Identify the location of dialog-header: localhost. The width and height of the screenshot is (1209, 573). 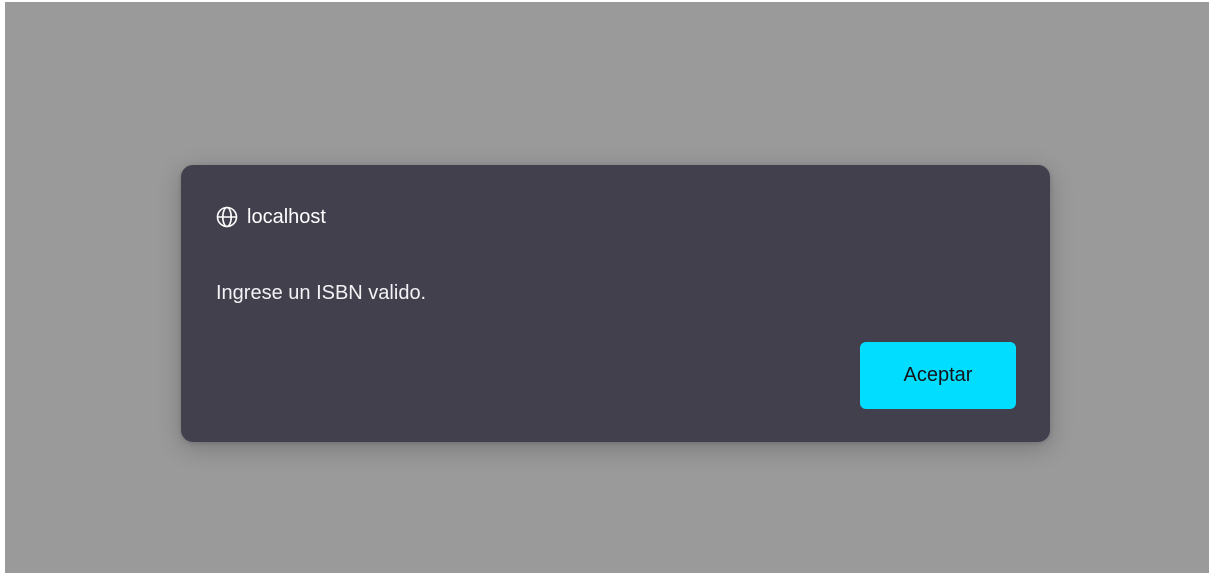
(270, 217).